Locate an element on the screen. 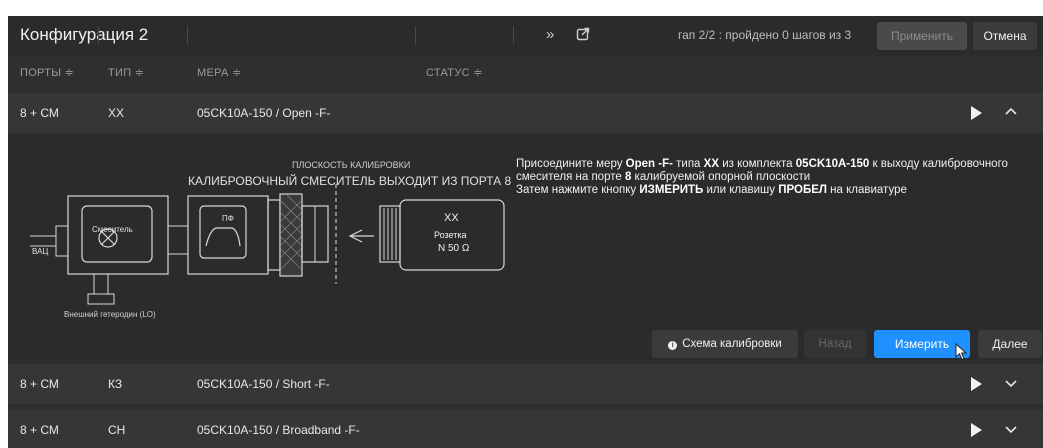 Image resolution: width=1043 pixels, height=448 pixels. filter-box-label: ПФ is located at coordinates (228, 218).